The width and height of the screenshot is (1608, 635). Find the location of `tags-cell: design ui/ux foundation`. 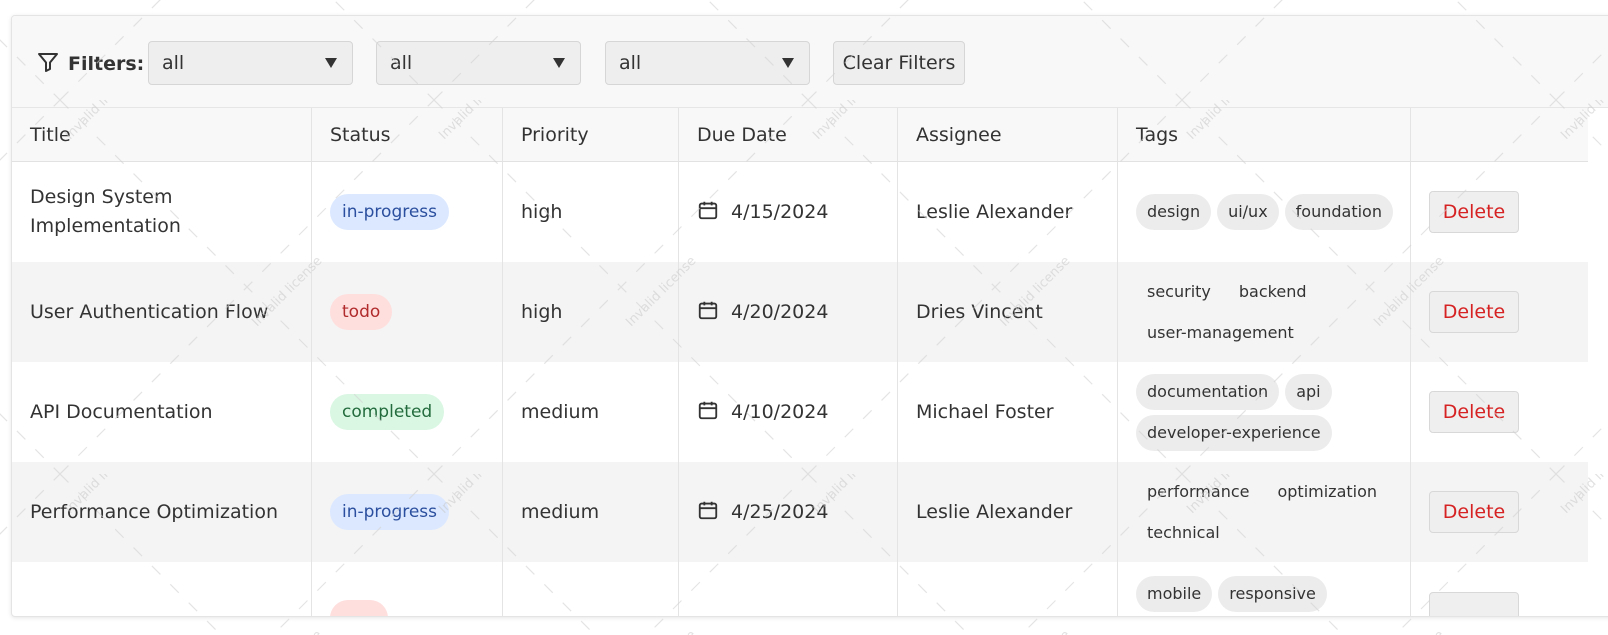

tags-cell: design ui/ux foundation is located at coordinates (1264, 212).